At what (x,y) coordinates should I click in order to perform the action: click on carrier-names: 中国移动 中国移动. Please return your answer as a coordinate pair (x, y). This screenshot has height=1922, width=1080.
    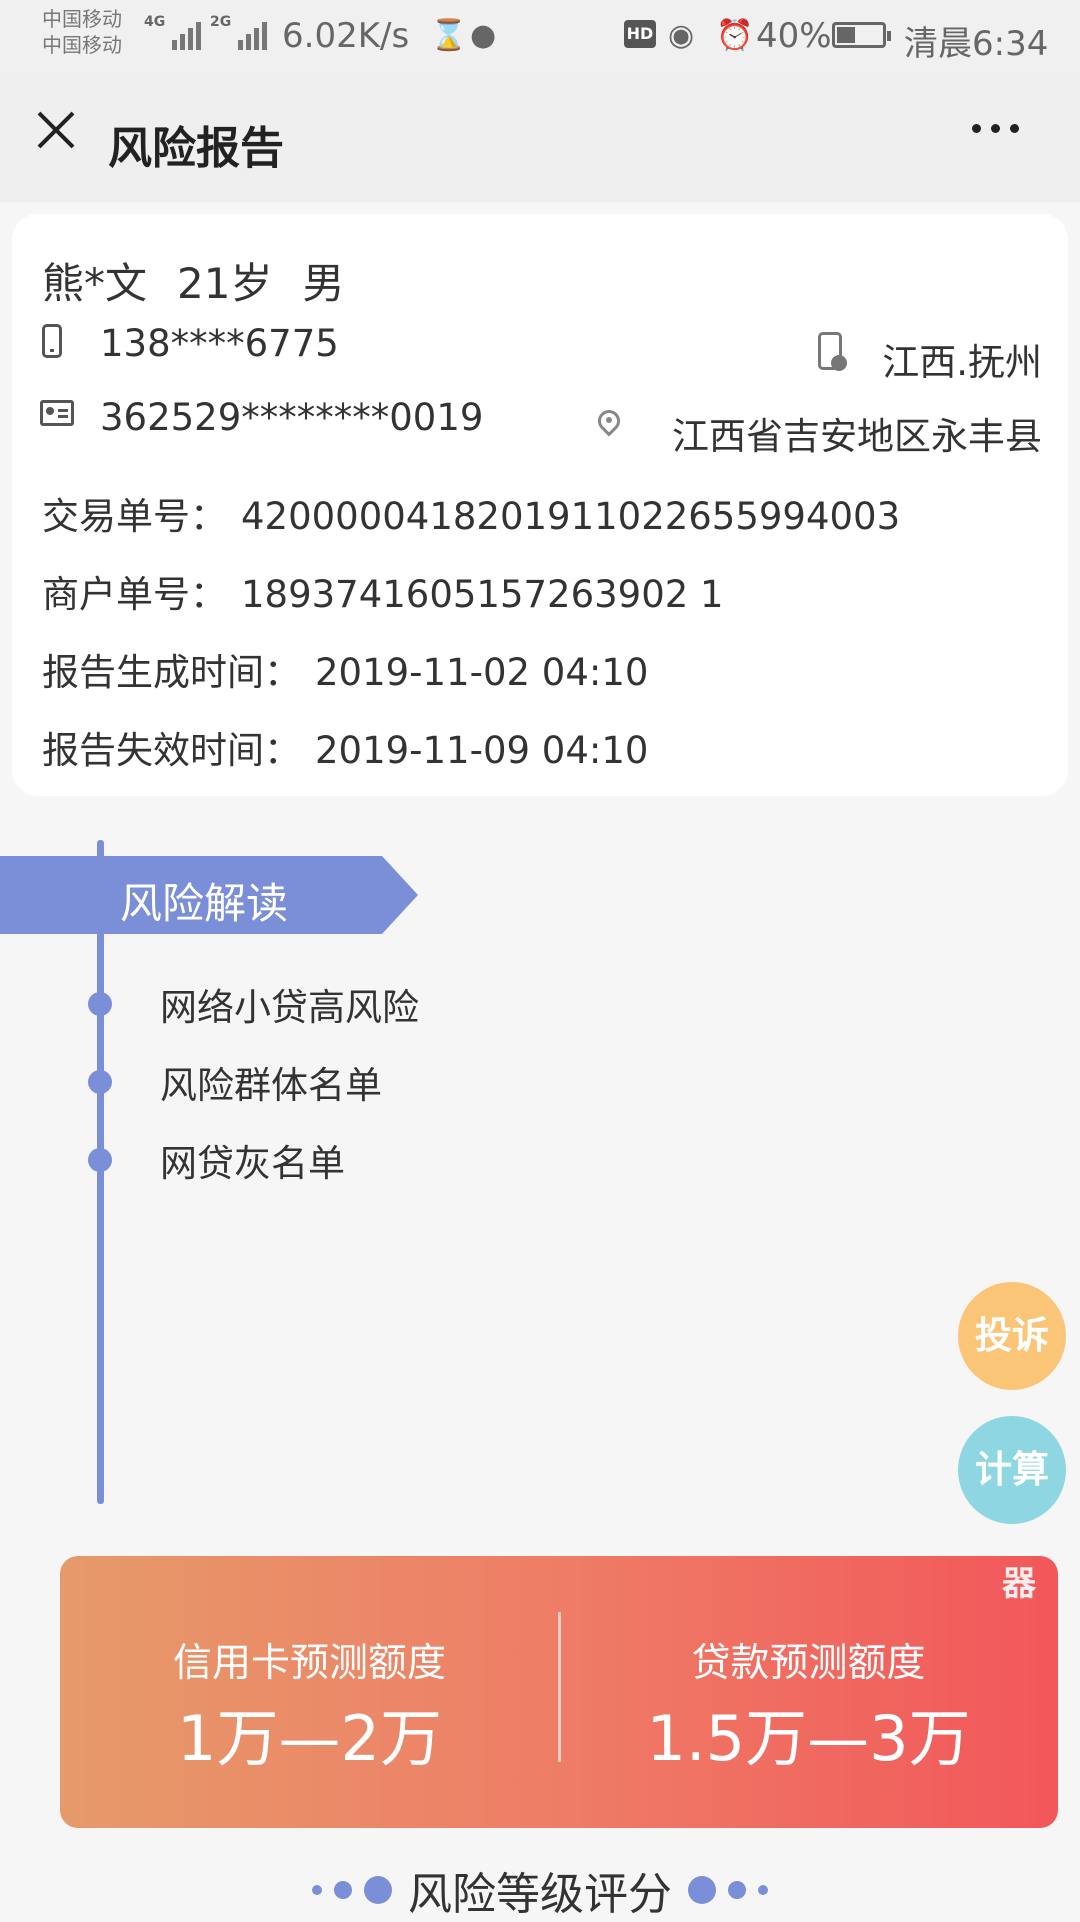
    Looking at the image, I should click on (82, 32).